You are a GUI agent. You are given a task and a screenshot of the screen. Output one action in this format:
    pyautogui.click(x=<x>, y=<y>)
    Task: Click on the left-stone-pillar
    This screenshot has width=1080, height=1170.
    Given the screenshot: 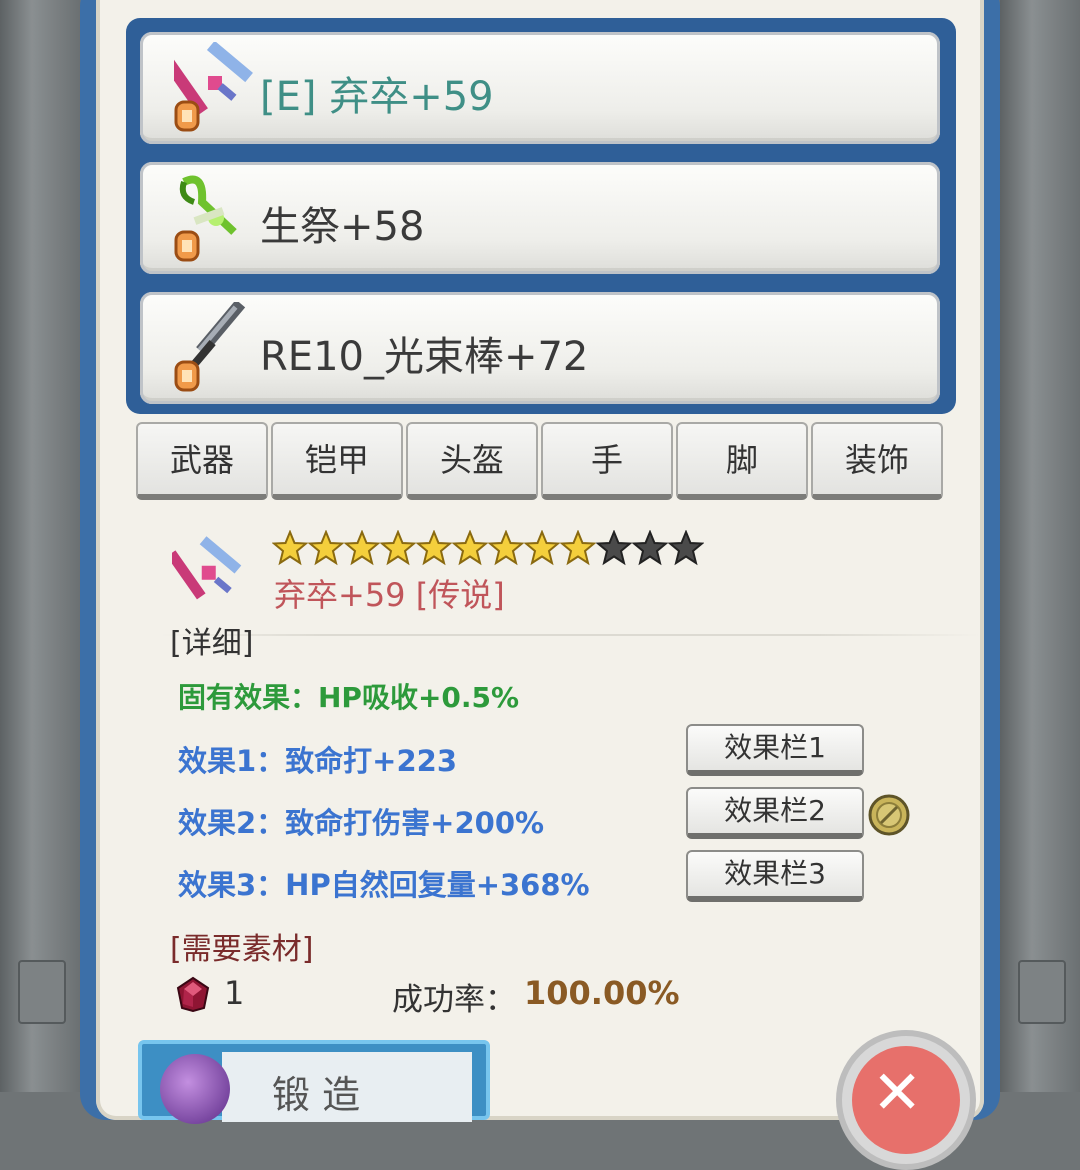 What is the action you would take?
    pyautogui.click(x=40, y=546)
    